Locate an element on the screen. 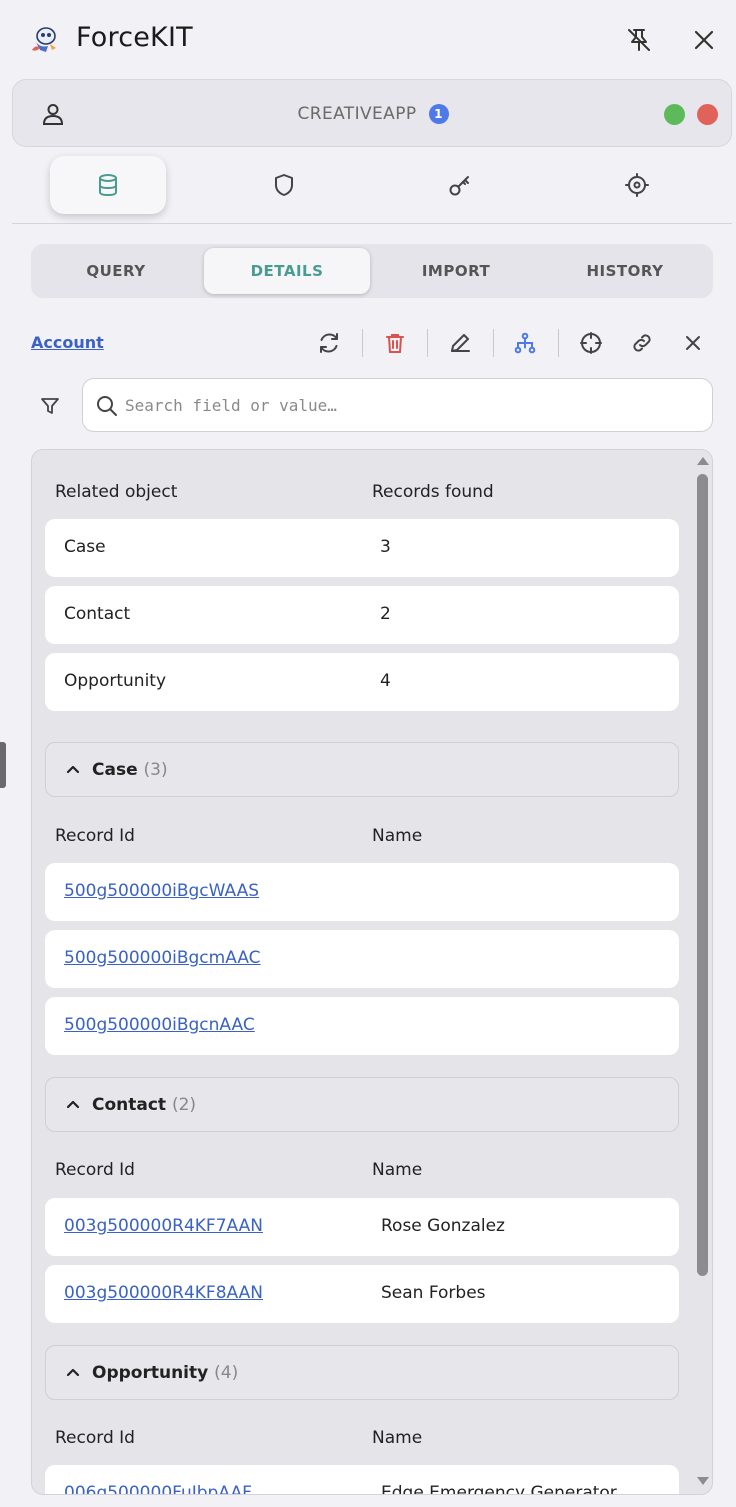 The image size is (736, 1507). record-id-link: 500g500000iBgcnAAC is located at coordinates (159, 1025).